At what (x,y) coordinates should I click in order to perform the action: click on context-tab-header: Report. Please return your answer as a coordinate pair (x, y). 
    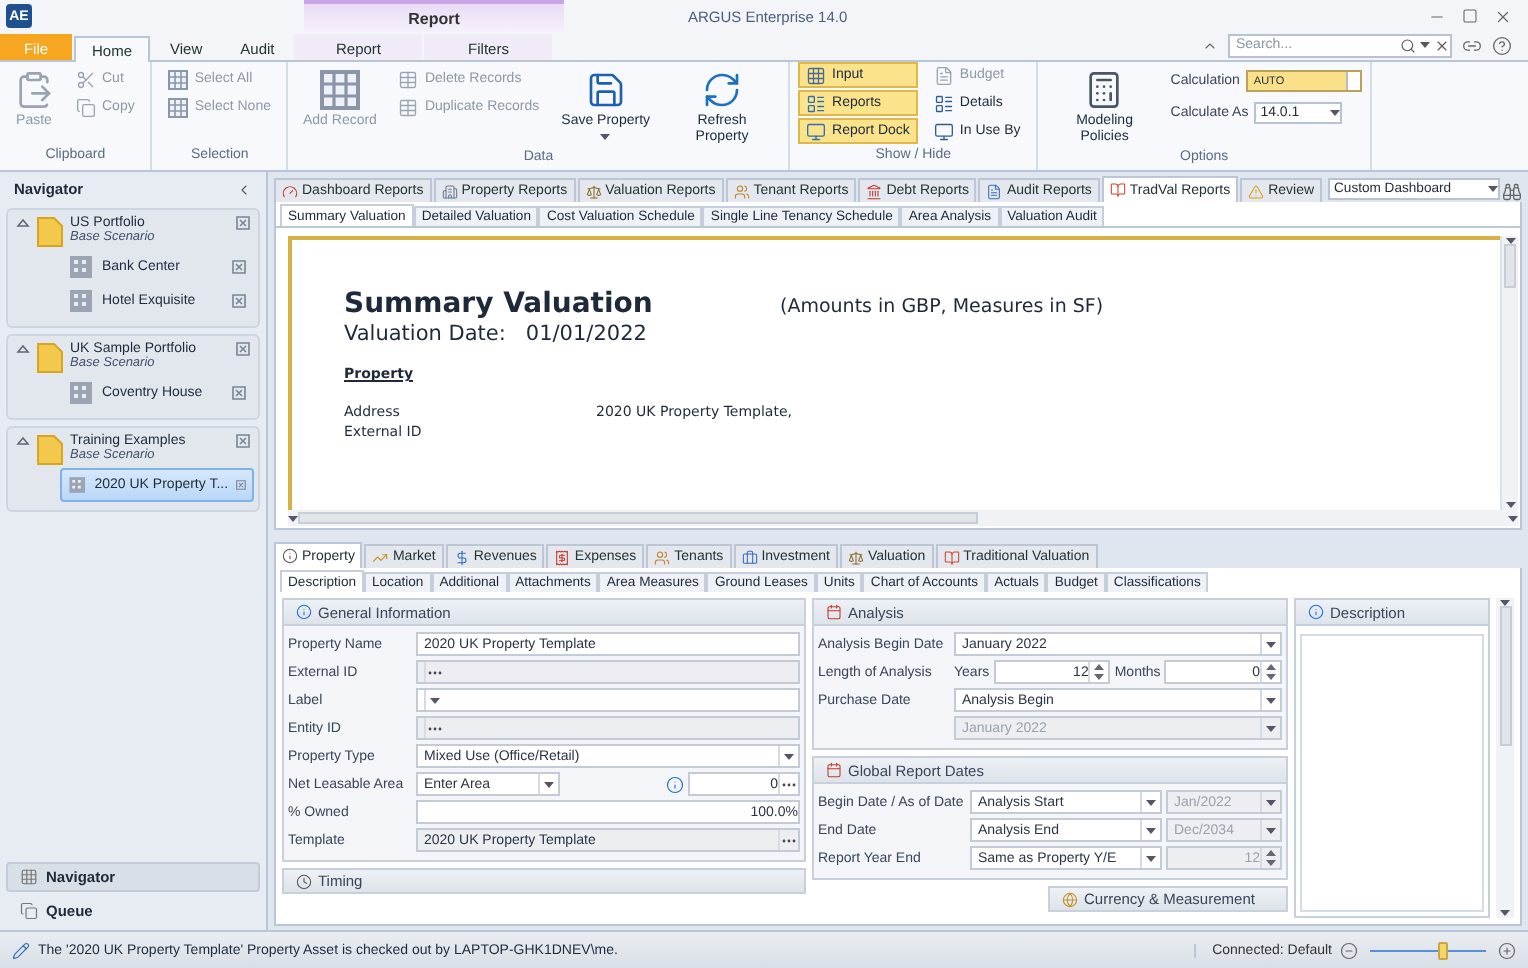
    Looking at the image, I should click on (434, 16).